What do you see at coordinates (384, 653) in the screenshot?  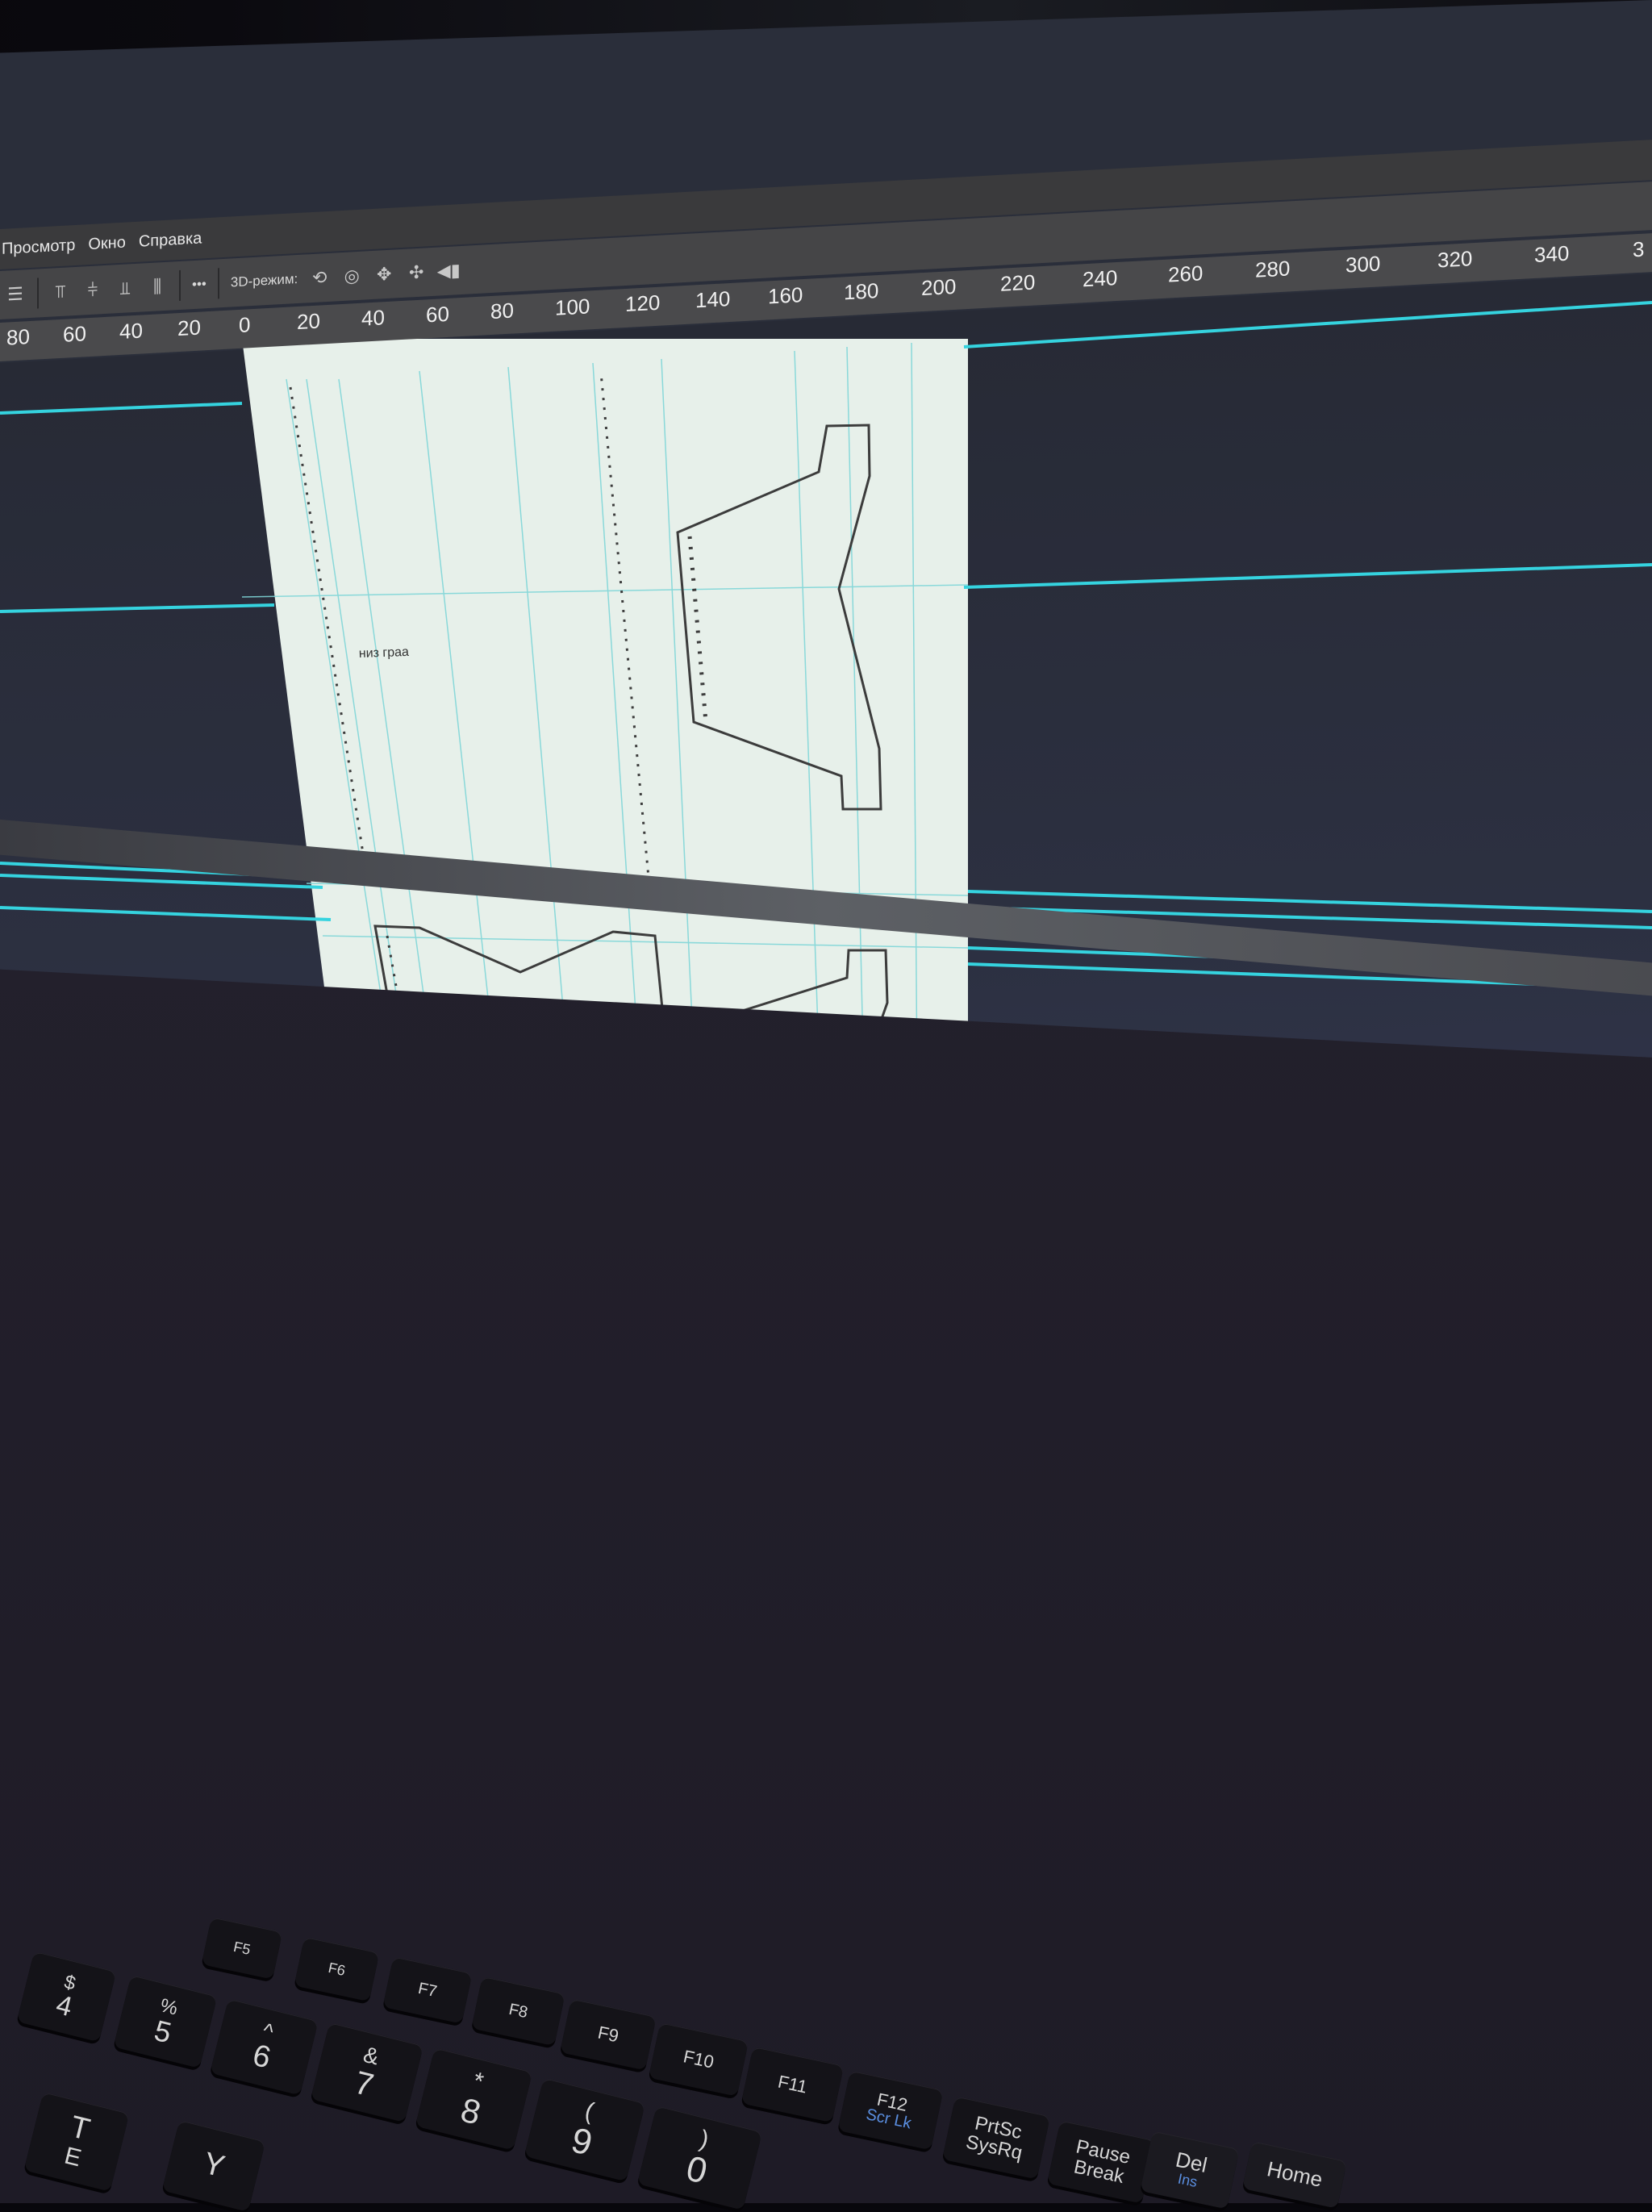 I see `document-label: низ граа` at bounding box center [384, 653].